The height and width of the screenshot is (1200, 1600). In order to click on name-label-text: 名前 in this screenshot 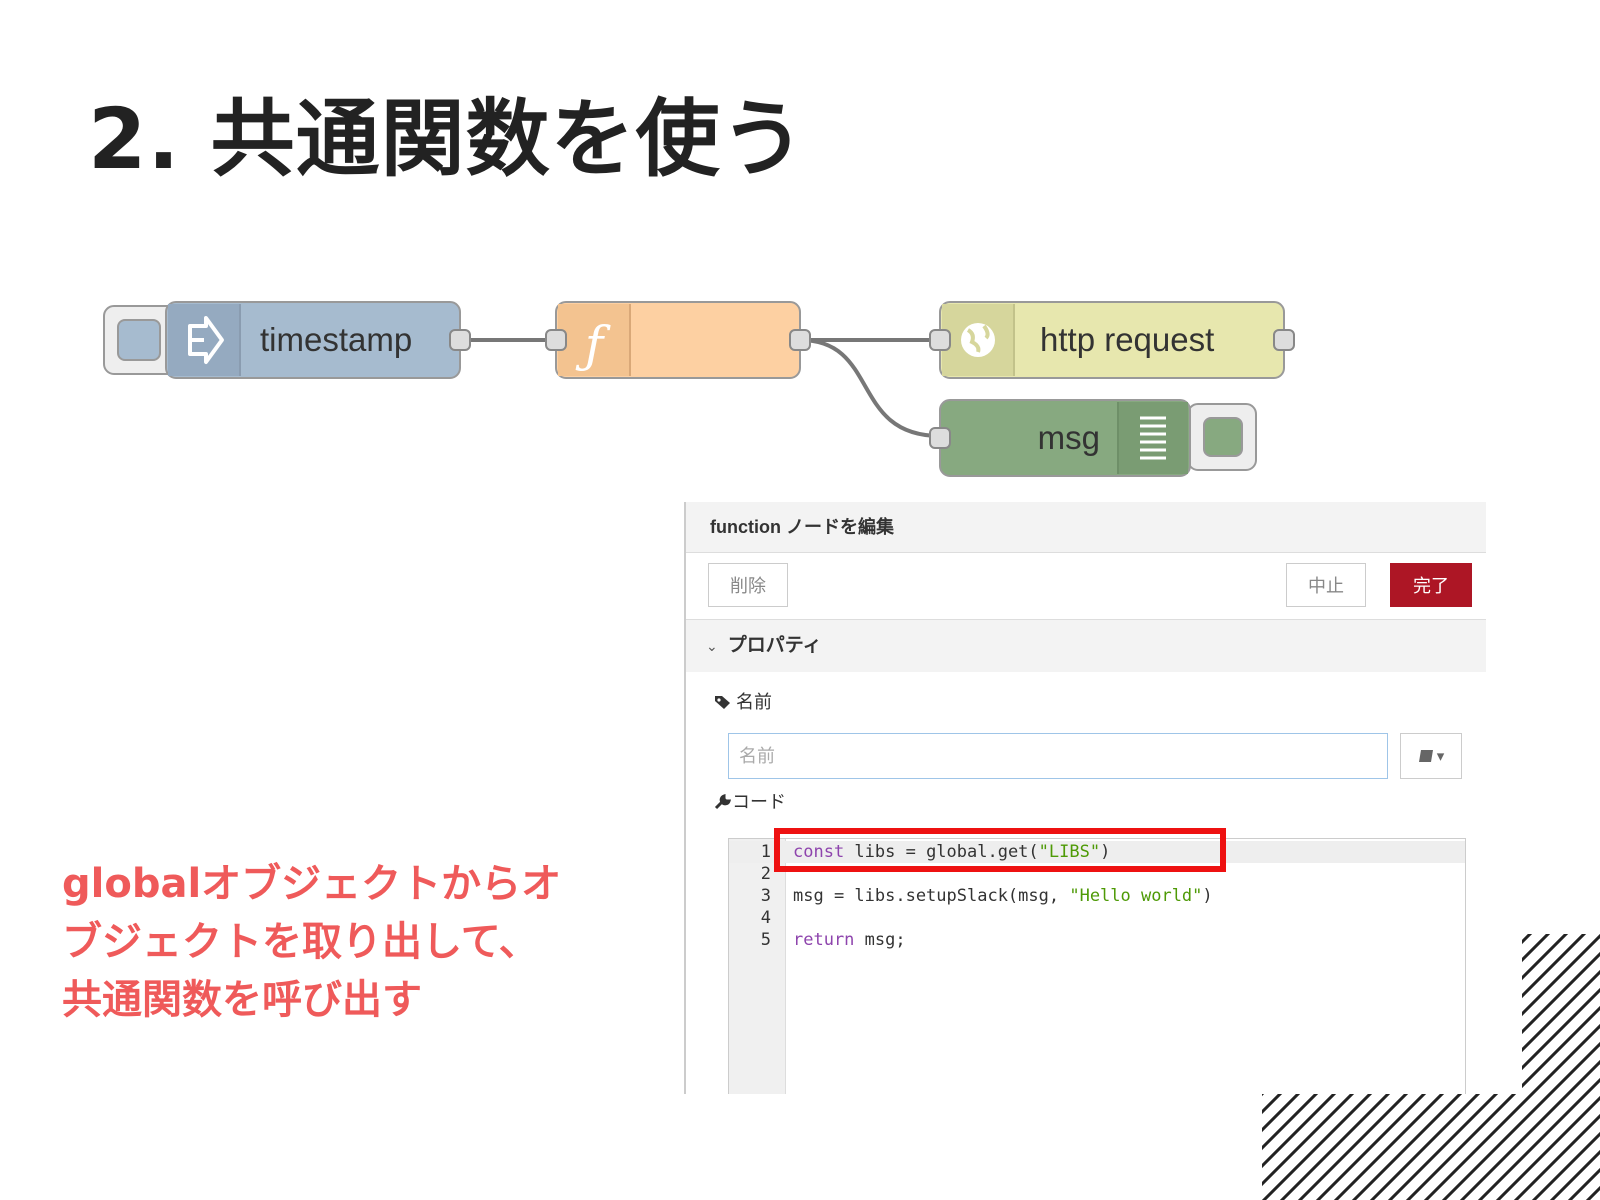, I will do `click(754, 702)`.